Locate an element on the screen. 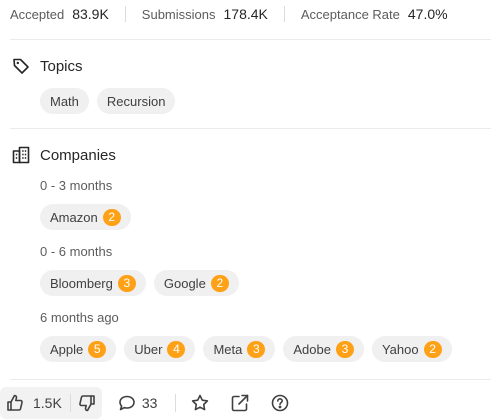 Image resolution: width=491 pixels, height=419 pixels. company-tag-uber: Uber 4 is located at coordinates (160, 349).